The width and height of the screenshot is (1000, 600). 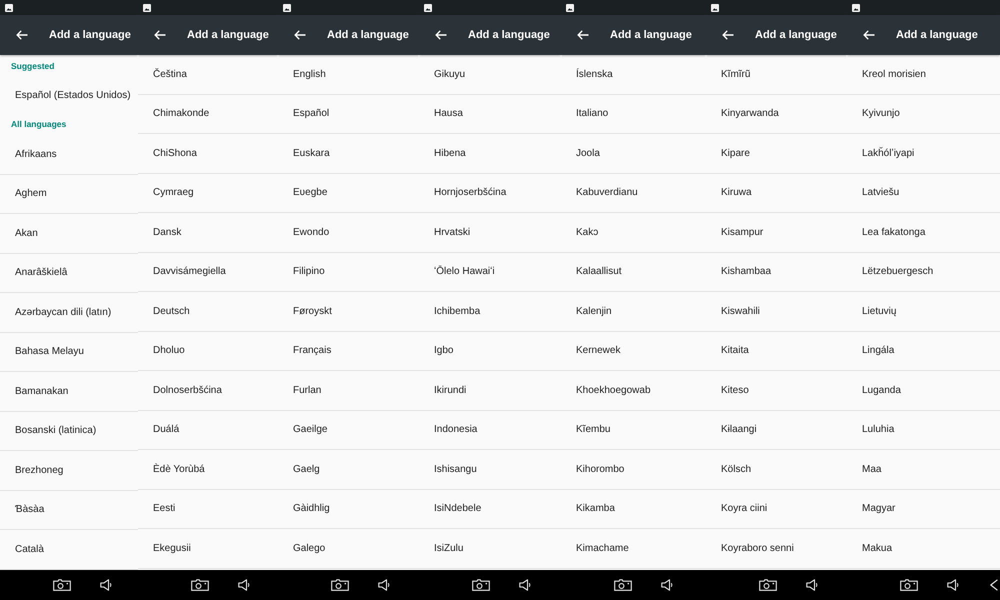 I want to click on language-item: Latviešu, so click(x=923, y=193).